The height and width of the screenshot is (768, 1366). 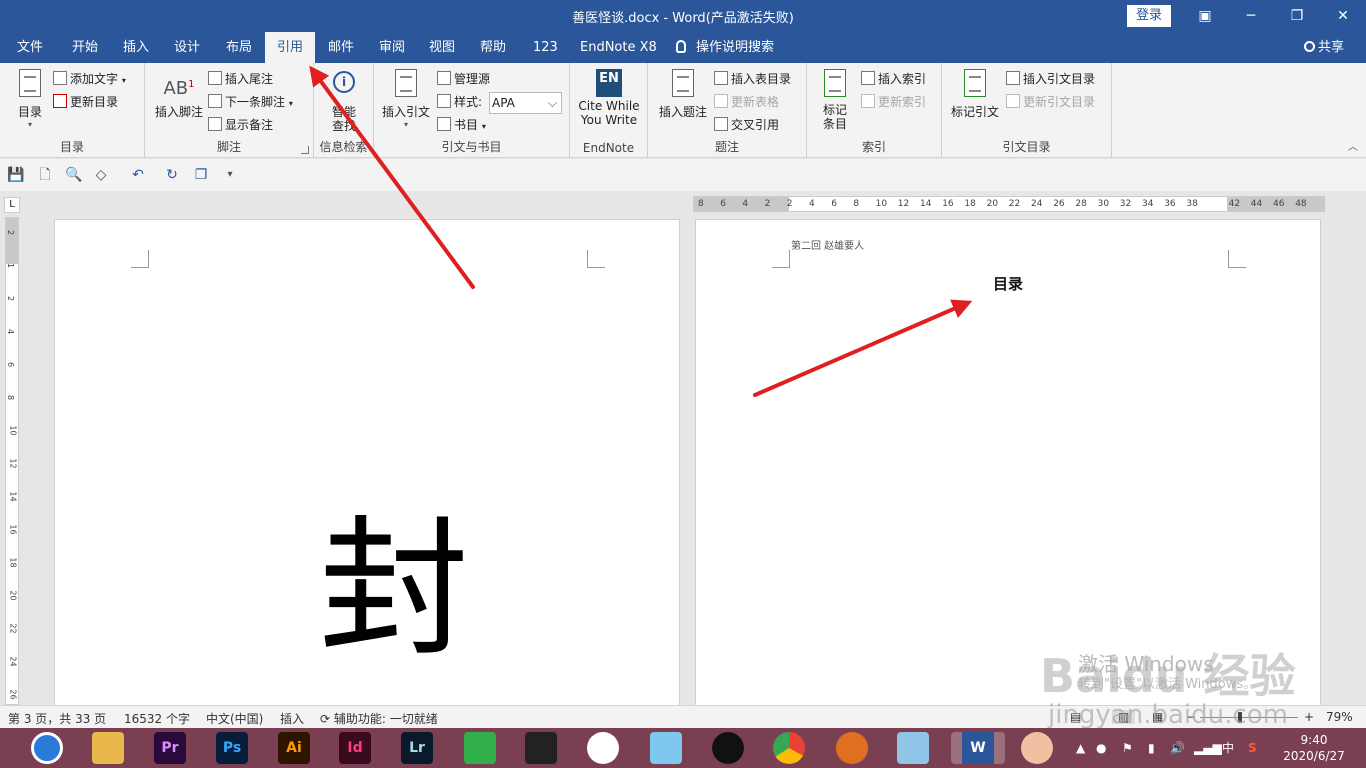 I want to click on ruler-tick-label: 6, so click(x=834, y=204).